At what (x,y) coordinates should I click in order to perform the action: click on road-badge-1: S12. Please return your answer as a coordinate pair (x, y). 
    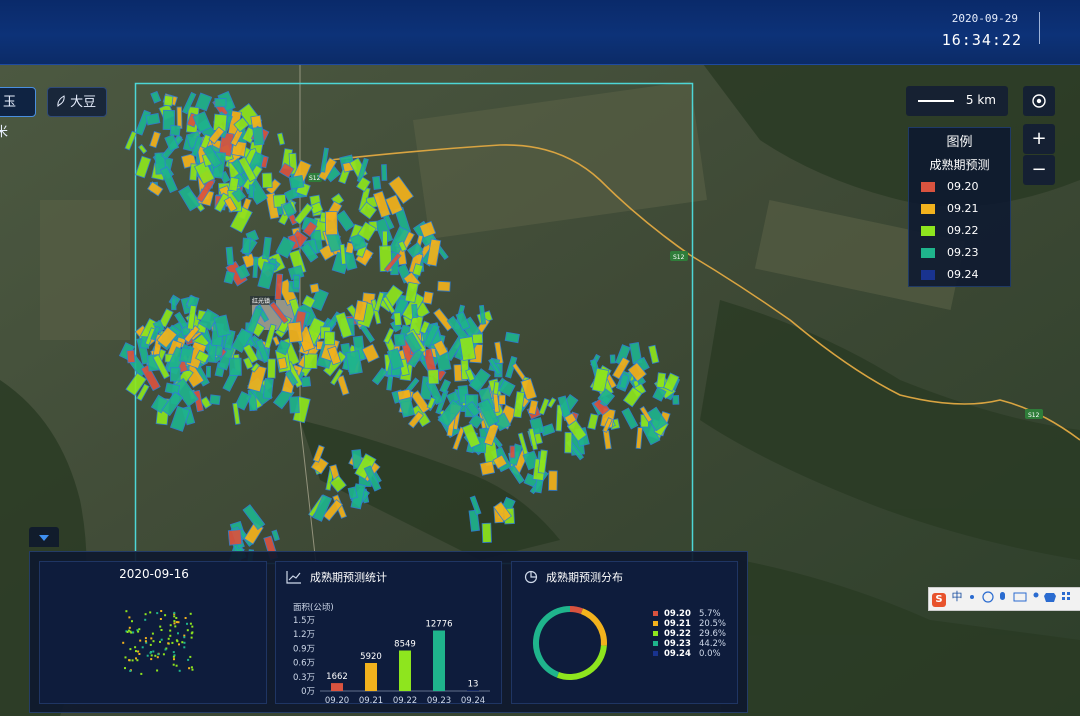
    Looking at the image, I should click on (679, 257).